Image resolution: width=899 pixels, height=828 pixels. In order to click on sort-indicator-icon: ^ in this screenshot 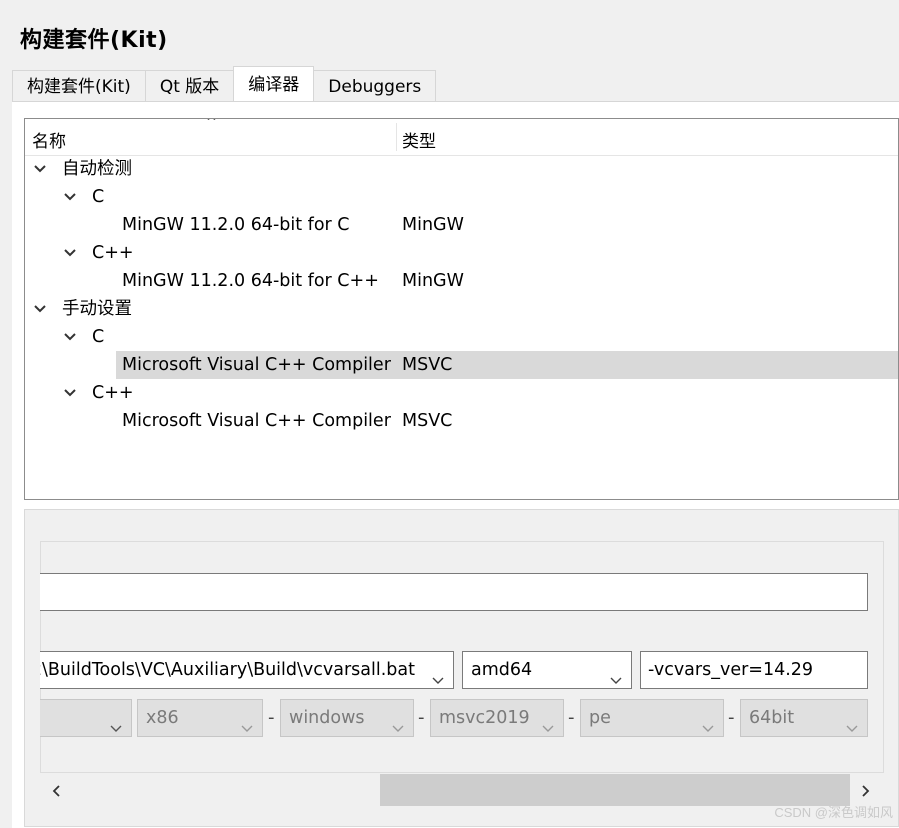, I will do `click(211, 124)`.